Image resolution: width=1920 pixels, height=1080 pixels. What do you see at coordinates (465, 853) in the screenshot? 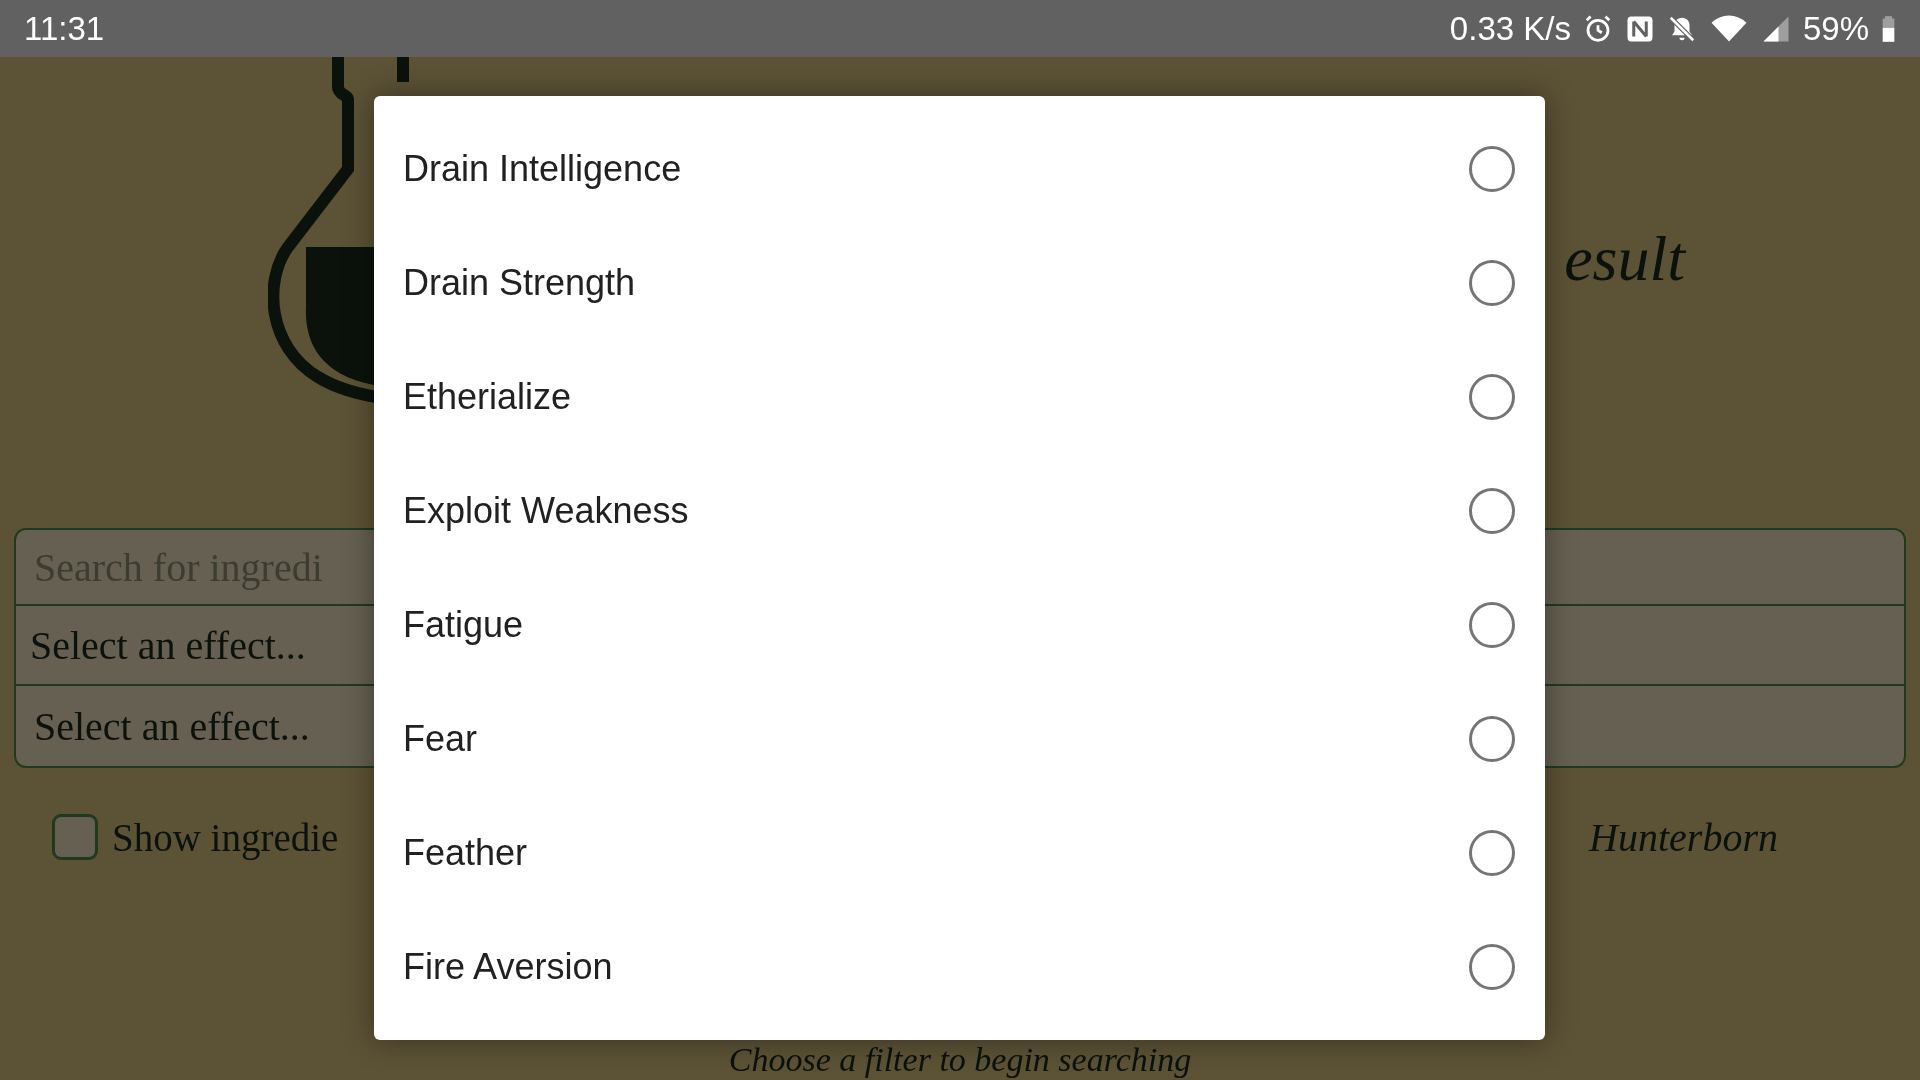
I see `option-label: Feather` at bounding box center [465, 853].